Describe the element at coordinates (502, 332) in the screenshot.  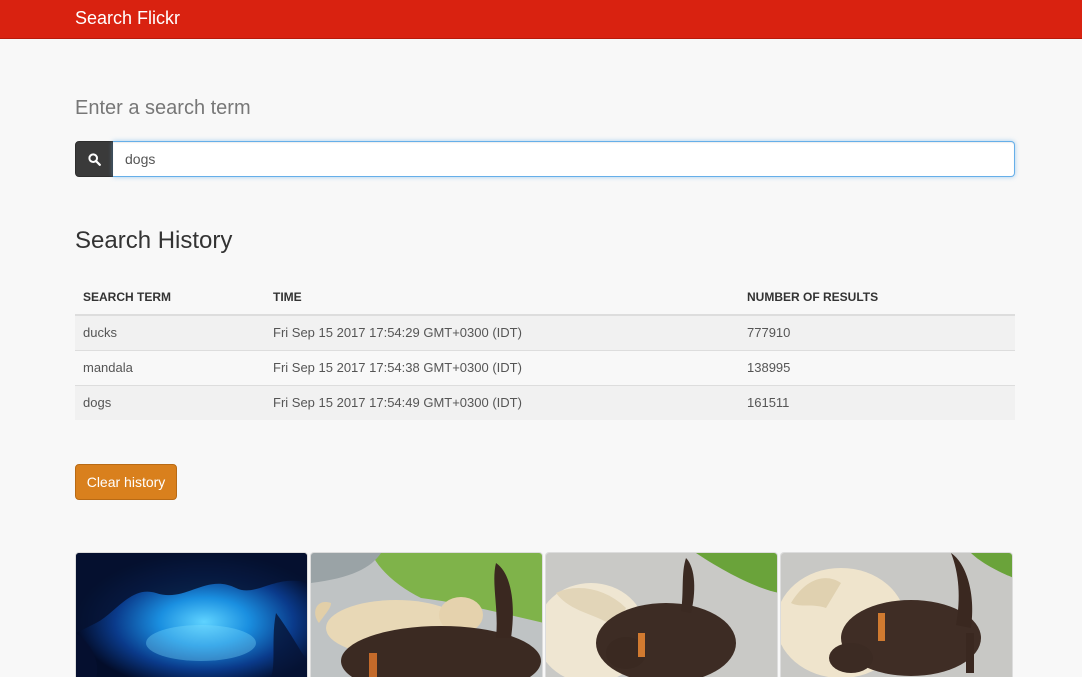
I see `time-cell: Fri Sep 15 2017 17:54:29 GMT+0300 (IDT)` at that location.